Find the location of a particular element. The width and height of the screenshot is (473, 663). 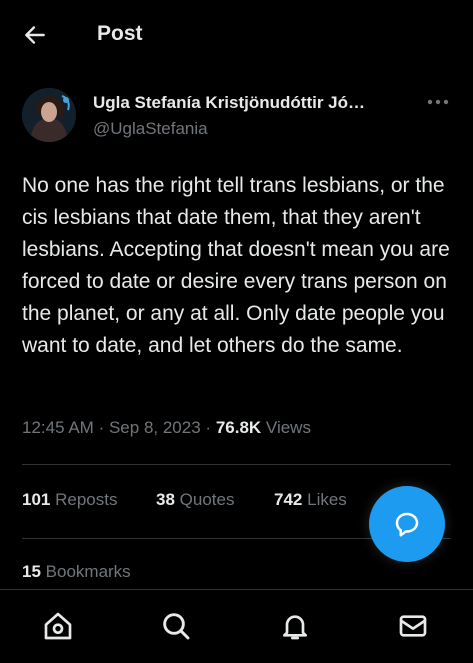

reposts-stat: 101 Reposts is located at coordinates (69, 500).